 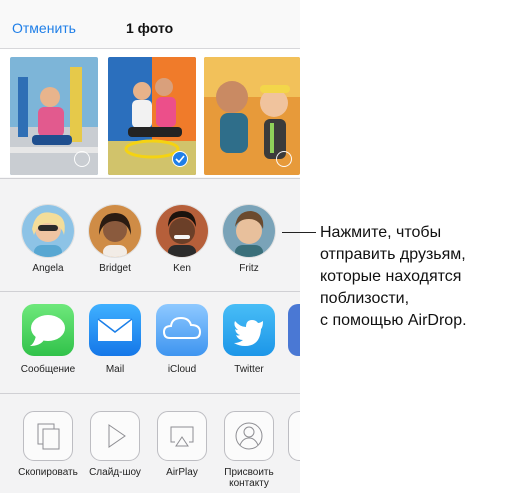 I want to click on icloud-icon, so click(x=182, y=330).